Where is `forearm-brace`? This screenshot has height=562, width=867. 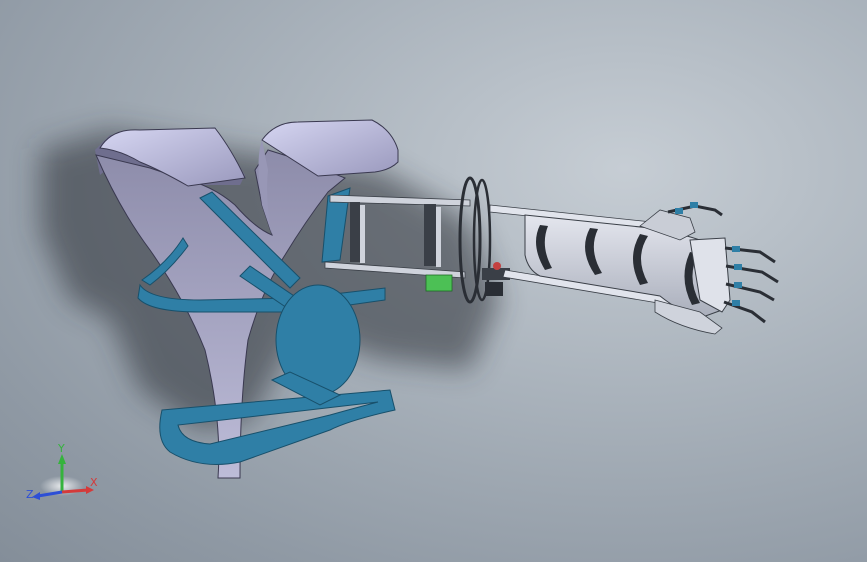
forearm-brace is located at coordinates (606, 269).